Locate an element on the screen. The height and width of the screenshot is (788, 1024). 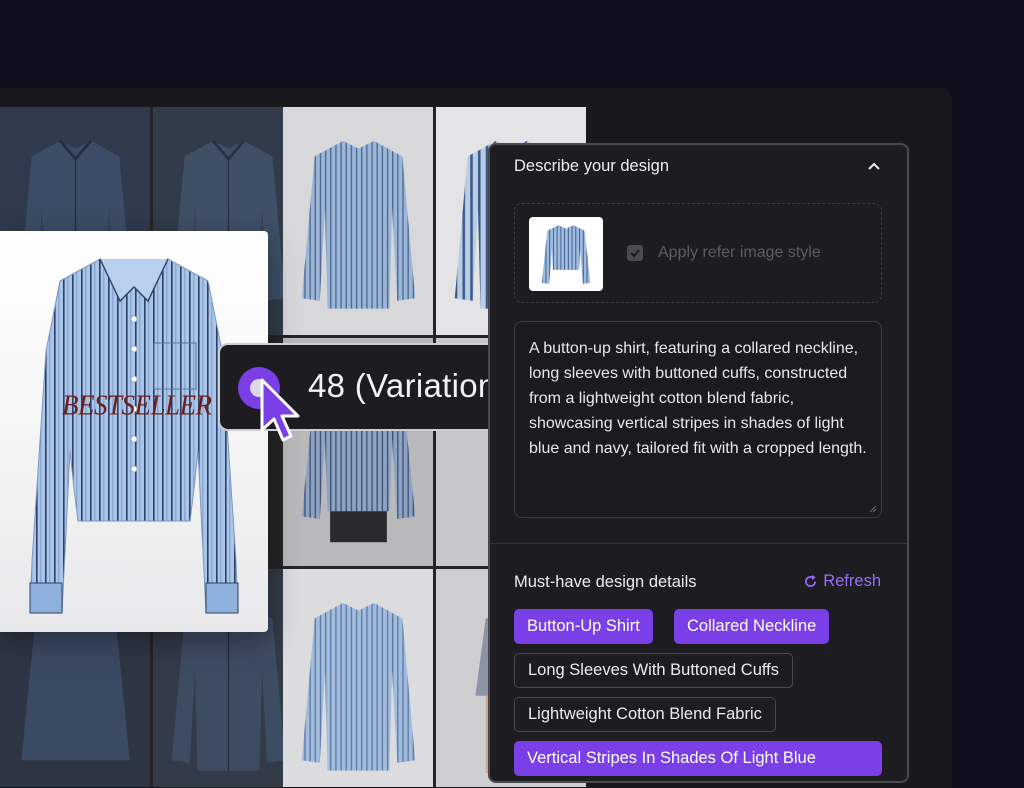
refresh-icon is located at coordinates (811, 581).